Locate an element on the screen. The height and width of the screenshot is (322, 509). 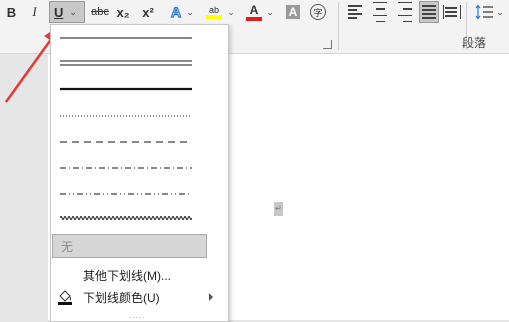
underline-dotted-option is located at coordinates (126, 116).